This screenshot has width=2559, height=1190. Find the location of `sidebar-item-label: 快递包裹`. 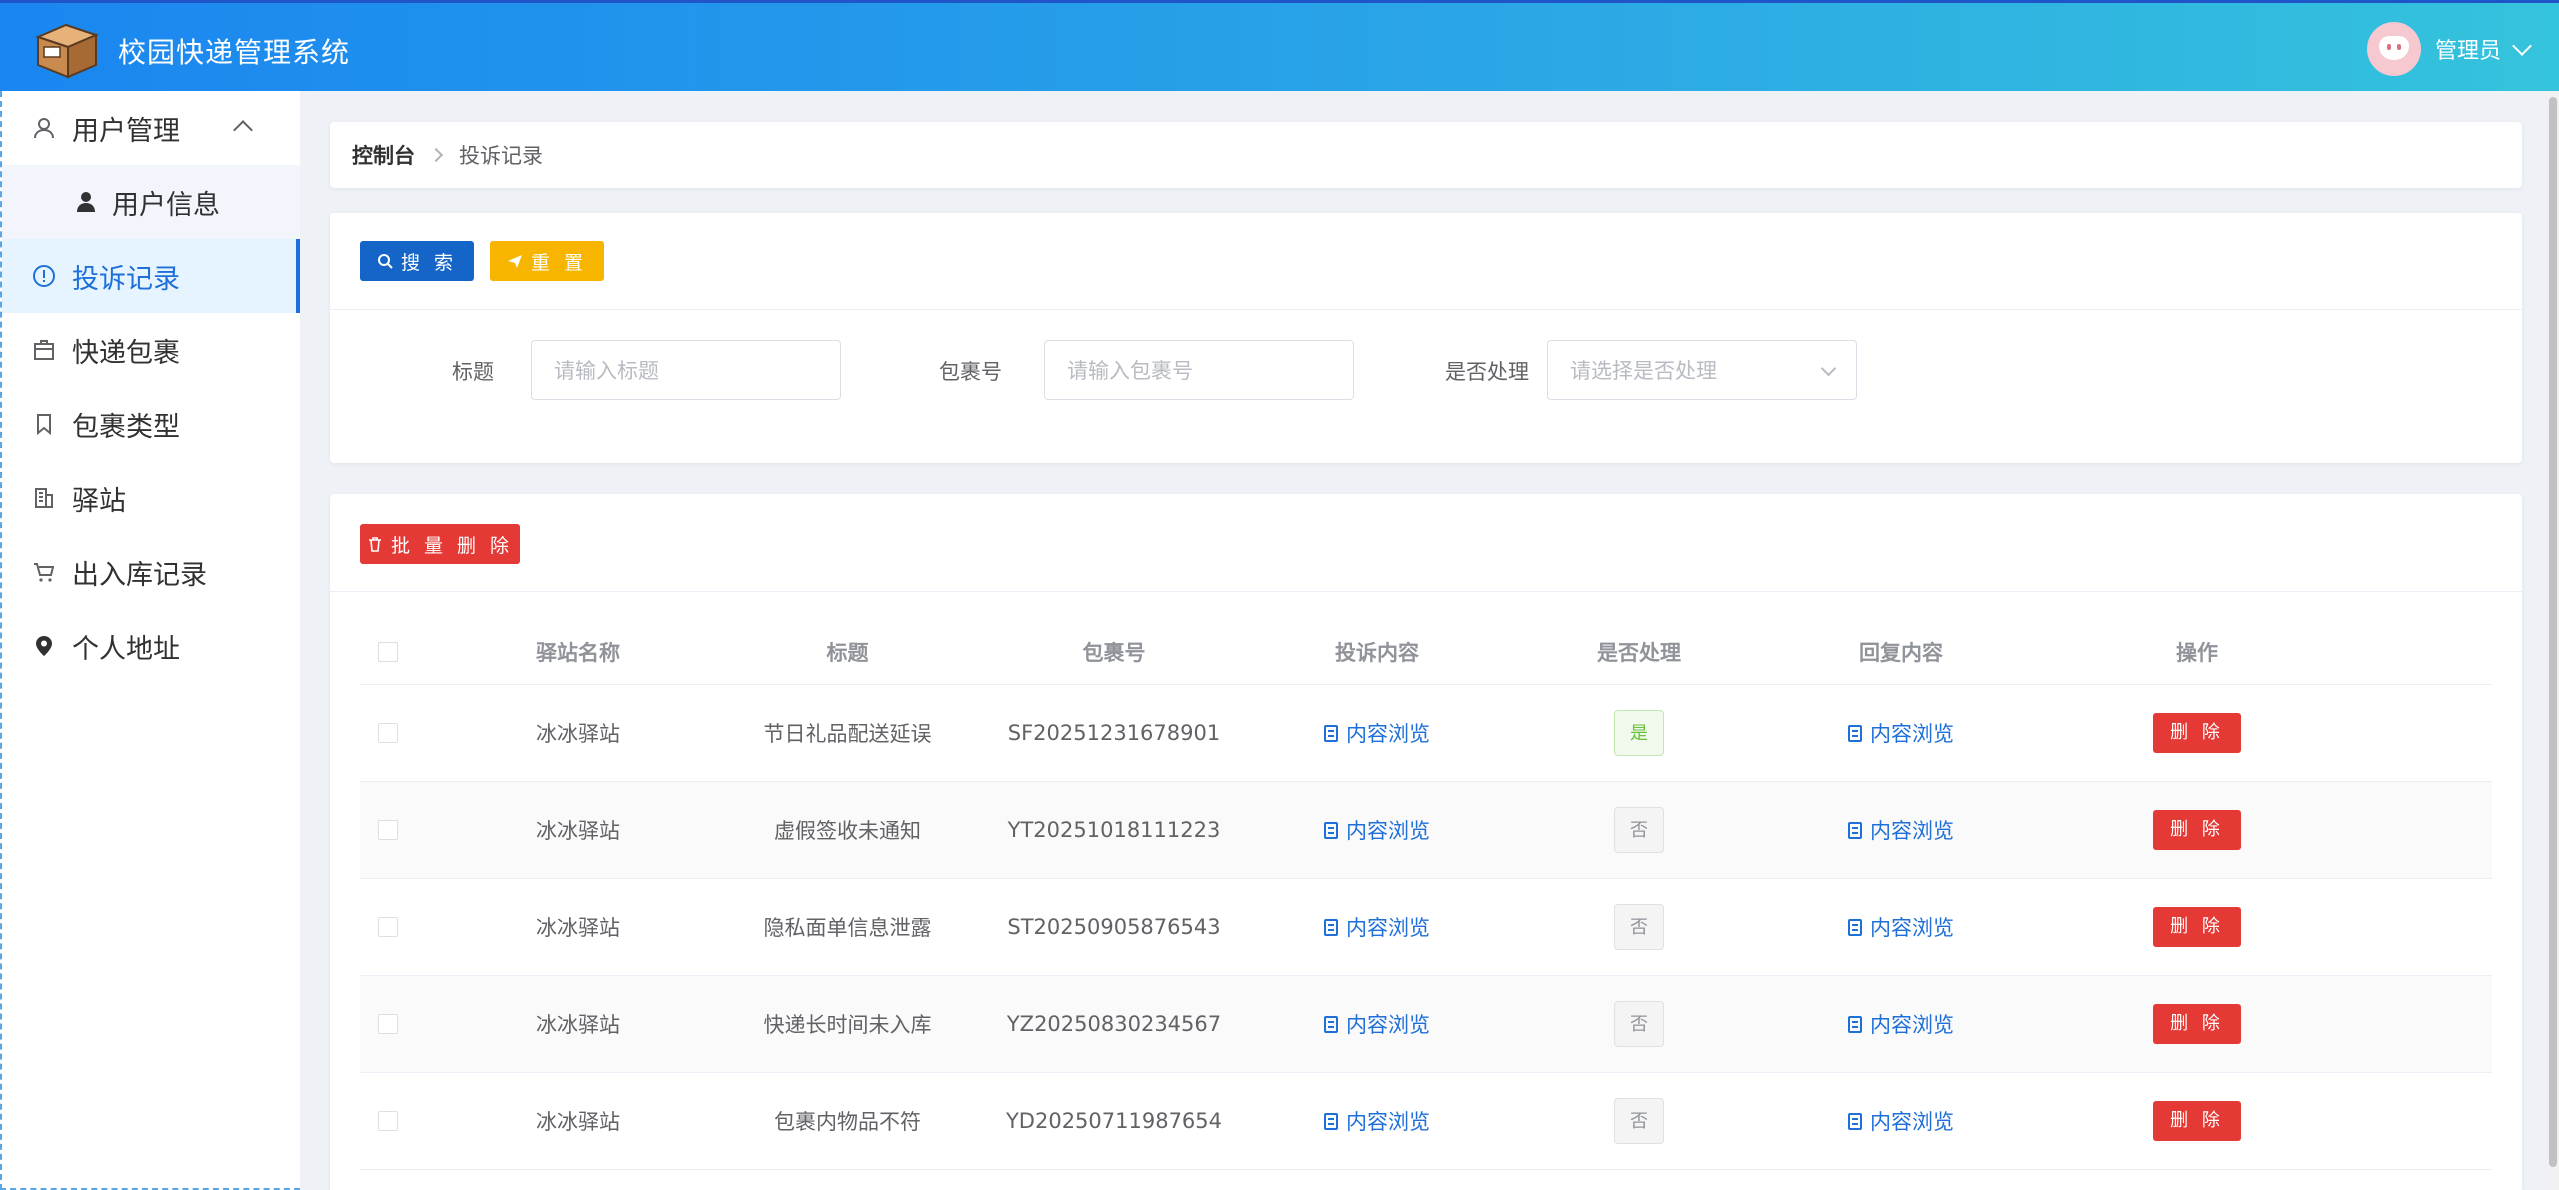

sidebar-item-label: 快递包裹 is located at coordinates (126, 353).